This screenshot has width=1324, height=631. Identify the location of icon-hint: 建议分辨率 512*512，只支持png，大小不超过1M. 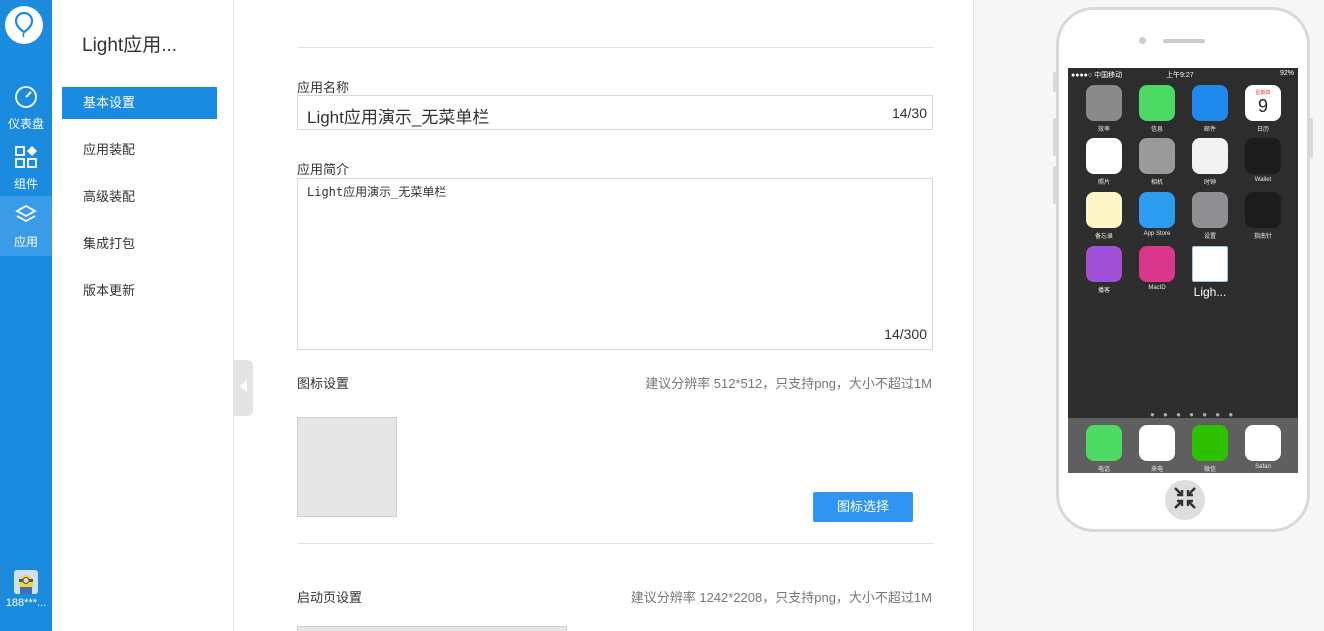
(788, 383).